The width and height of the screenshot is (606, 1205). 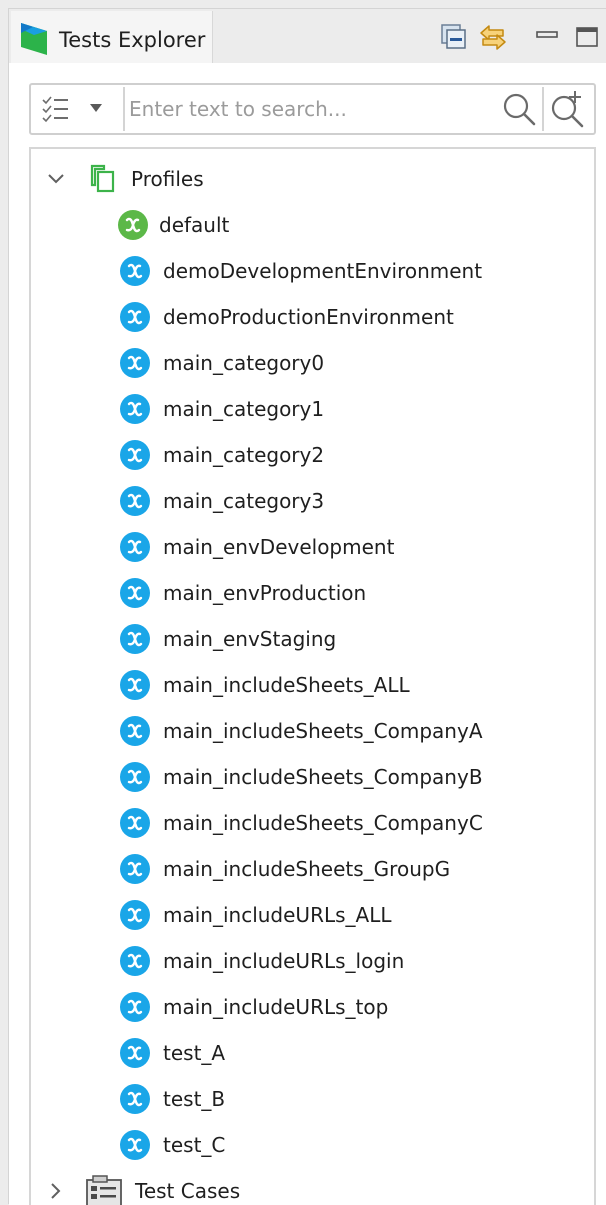 I want to click on maximize-icon, so click(x=587, y=37).